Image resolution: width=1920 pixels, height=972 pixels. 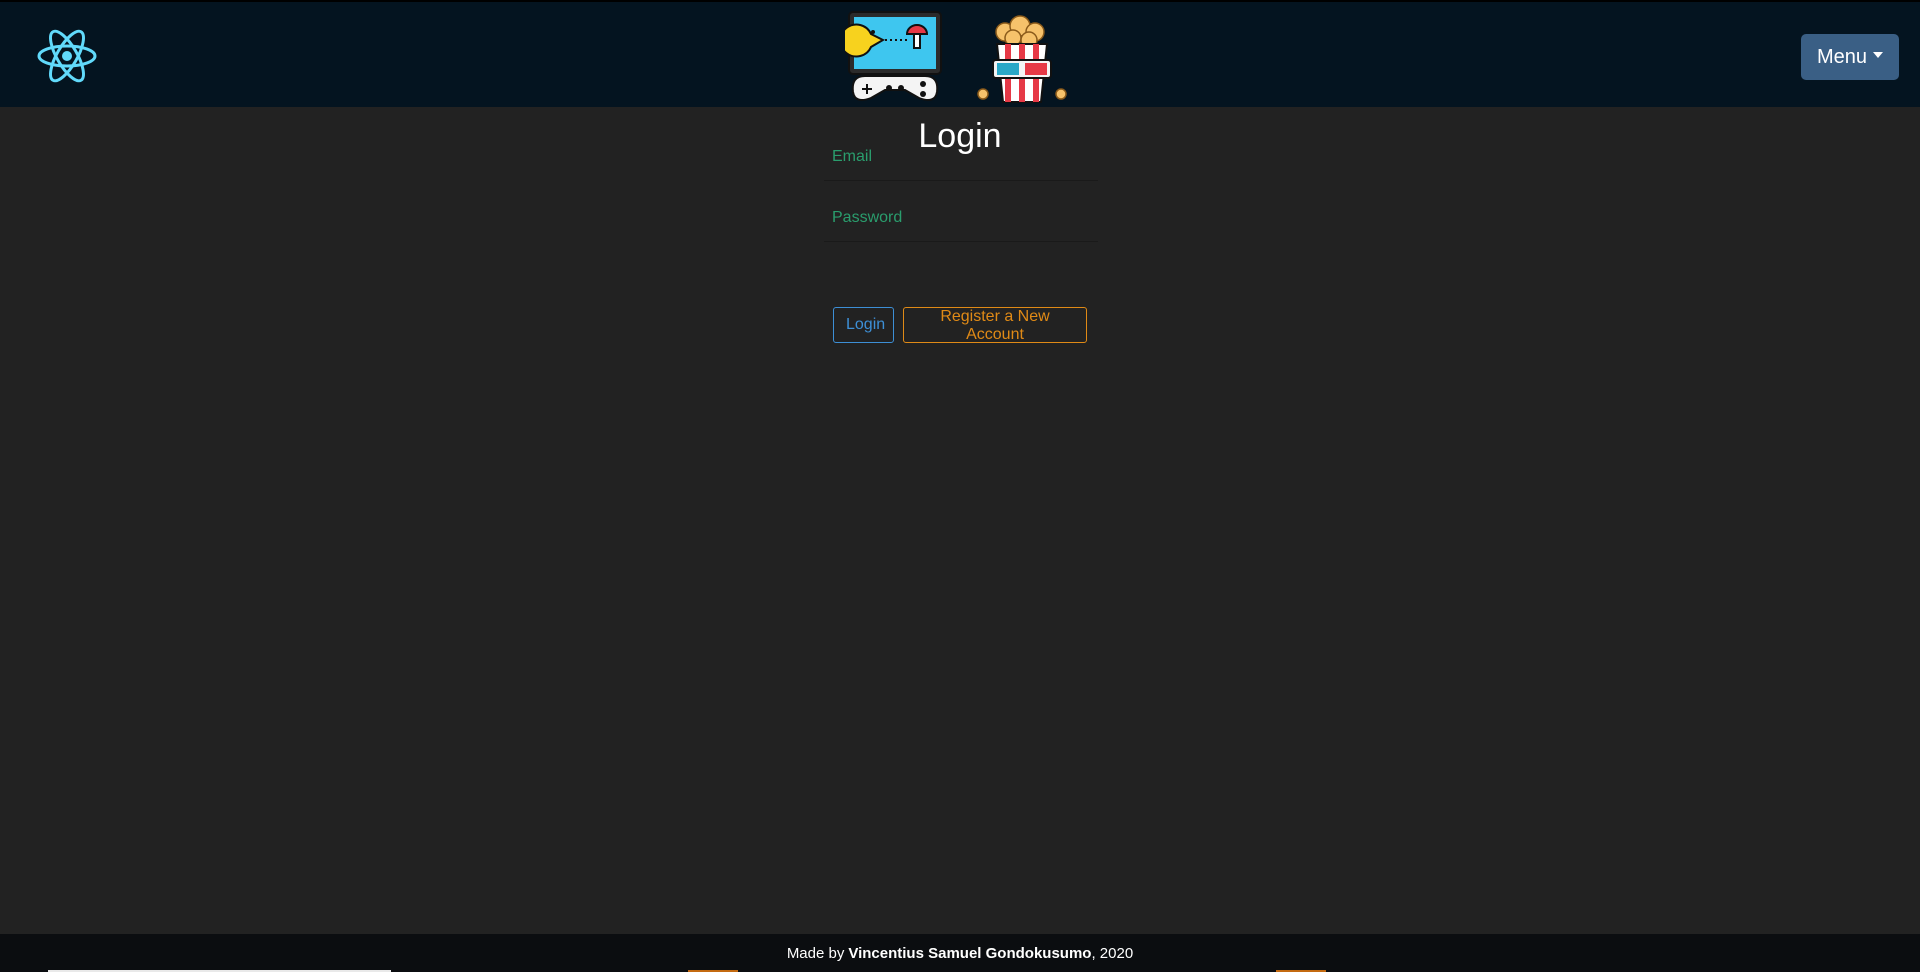 I want to click on register-button: Register a New Account, so click(x=995, y=325).